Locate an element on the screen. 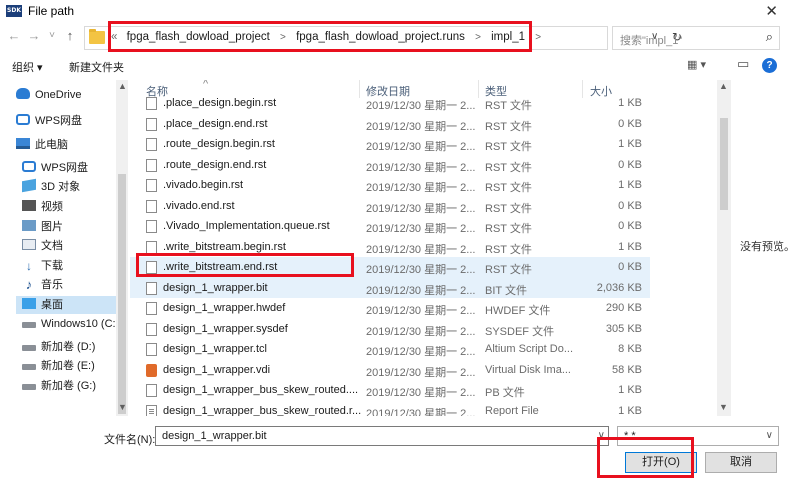  nav-pane-scroll-thumb is located at coordinates (122, 294).